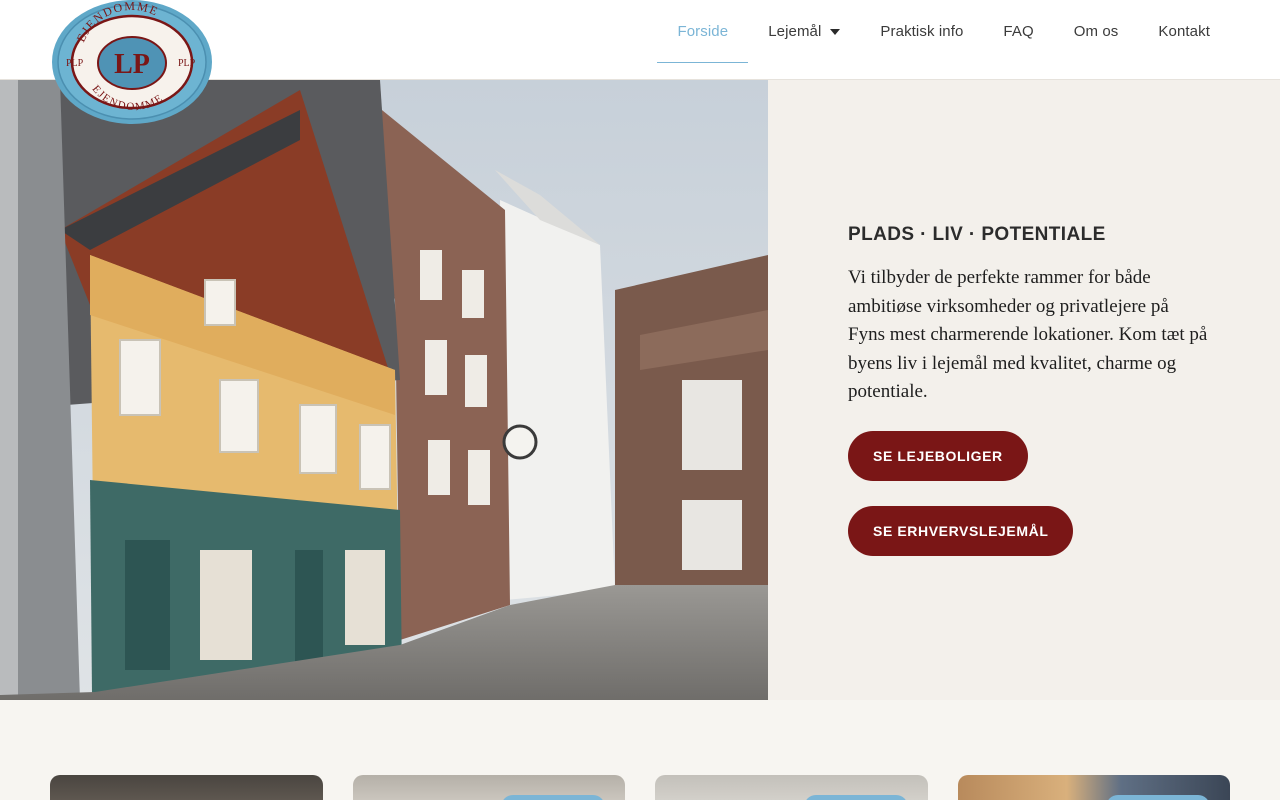 This screenshot has width=1280, height=800. What do you see at coordinates (795, 31) in the screenshot?
I see `nav-item-label: Lejemål` at bounding box center [795, 31].